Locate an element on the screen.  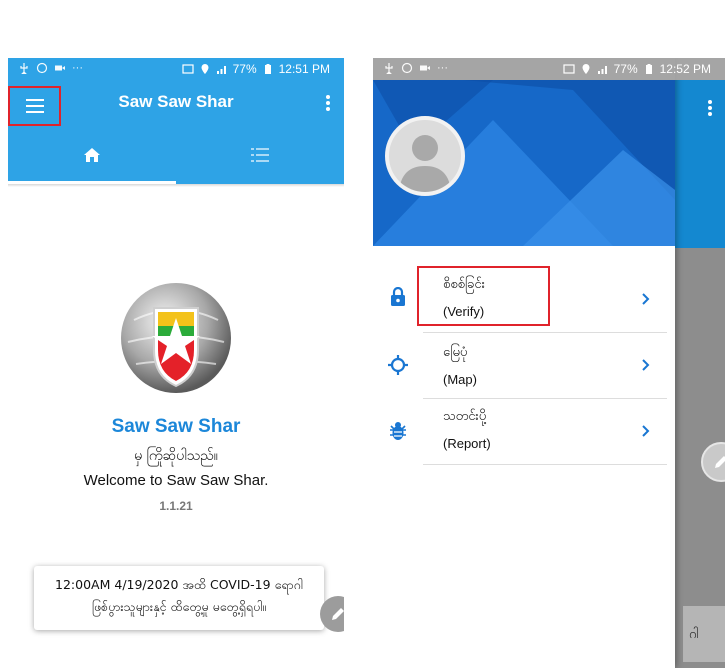
drawer-header is located at coordinates (524, 163).